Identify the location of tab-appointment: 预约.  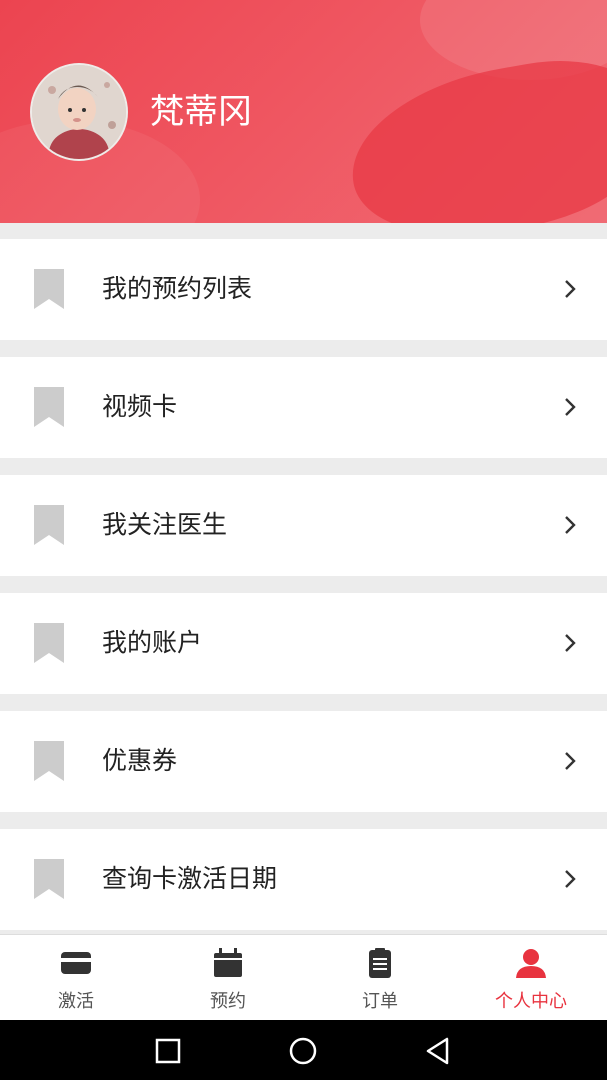
(228, 978).